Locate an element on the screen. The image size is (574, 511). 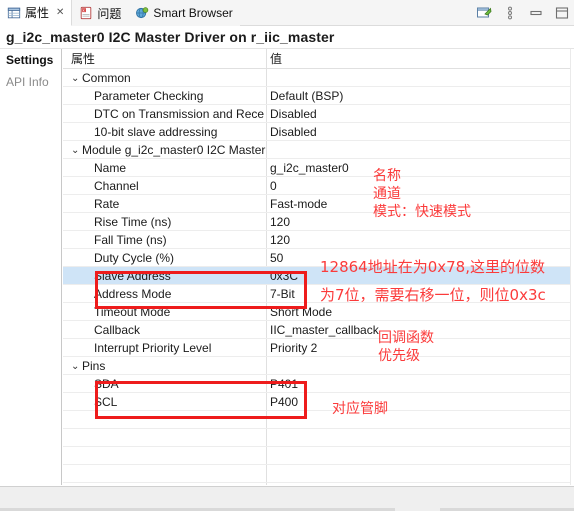
smart-browser-icon is located at coordinates (142, 13).